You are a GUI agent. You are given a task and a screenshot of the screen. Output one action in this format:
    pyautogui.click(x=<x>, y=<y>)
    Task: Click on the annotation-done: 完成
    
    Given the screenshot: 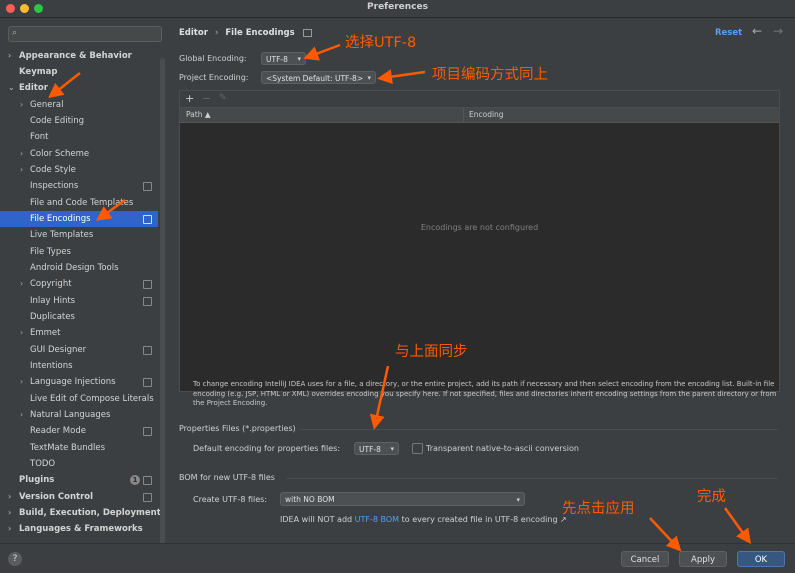 What is the action you would take?
    pyautogui.click(x=711, y=497)
    